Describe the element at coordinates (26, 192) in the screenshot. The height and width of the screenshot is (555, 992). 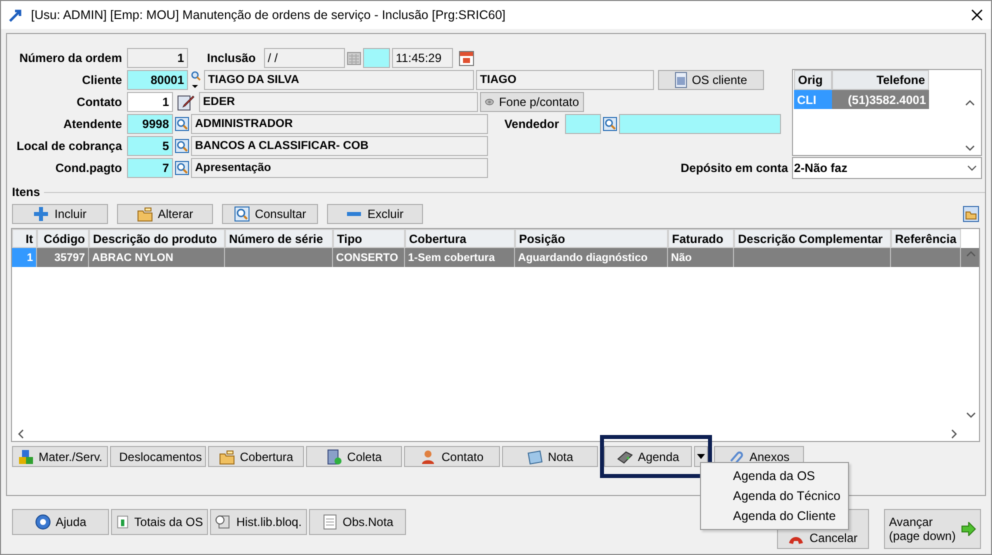
I see `group-title: Itens` at that location.